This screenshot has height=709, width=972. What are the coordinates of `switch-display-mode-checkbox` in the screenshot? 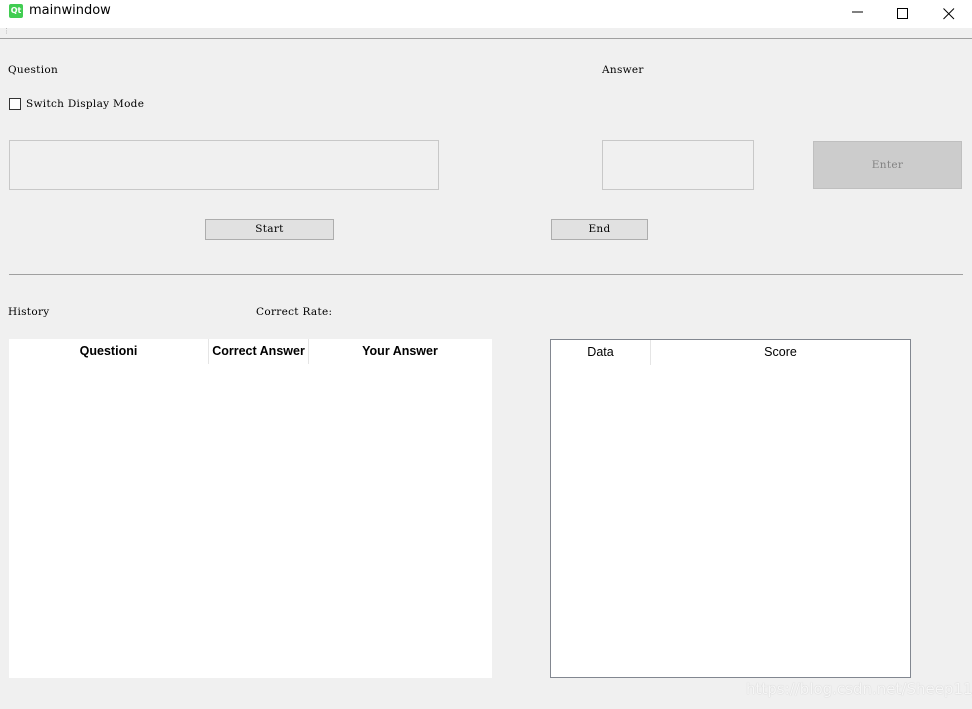 It's located at (15, 104).